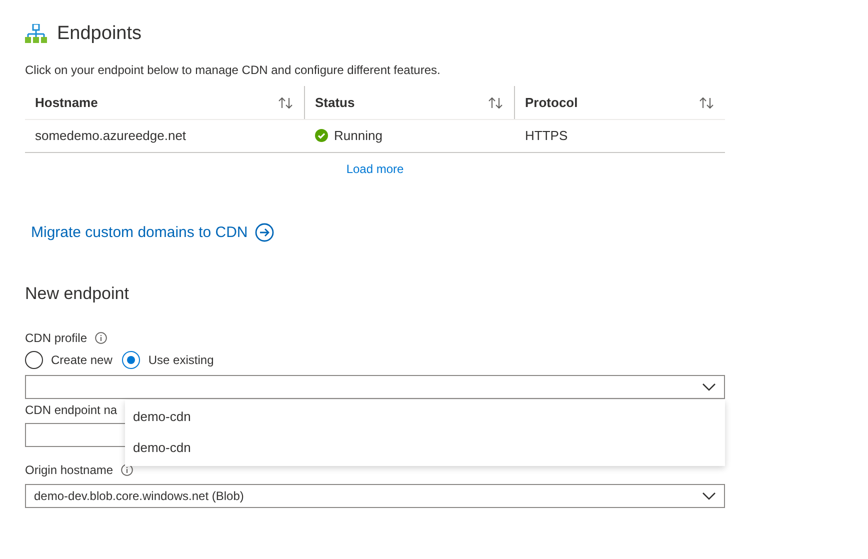 Image resolution: width=868 pixels, height=559 pixels. I want to click on section-title: New endpoint, so click(77, 294).